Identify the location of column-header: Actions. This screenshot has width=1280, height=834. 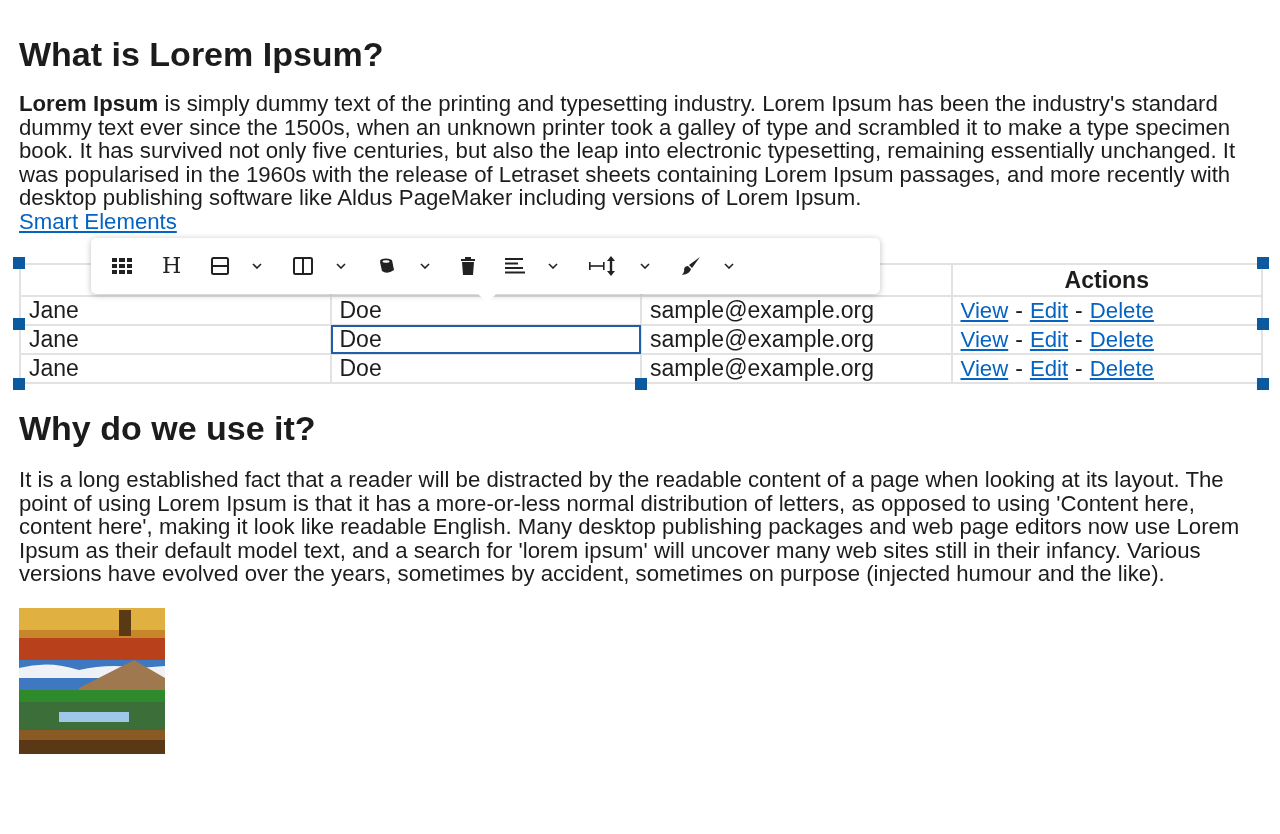
(1106, 280).